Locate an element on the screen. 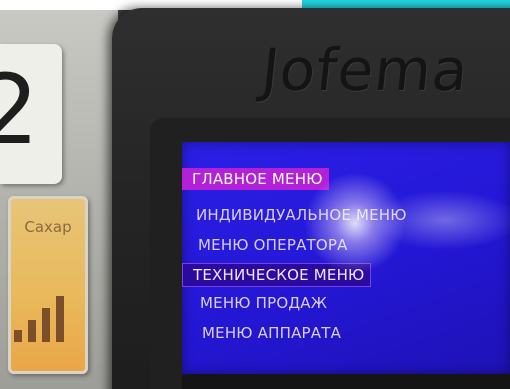  screen-glare is located at coordinates (440, 220).